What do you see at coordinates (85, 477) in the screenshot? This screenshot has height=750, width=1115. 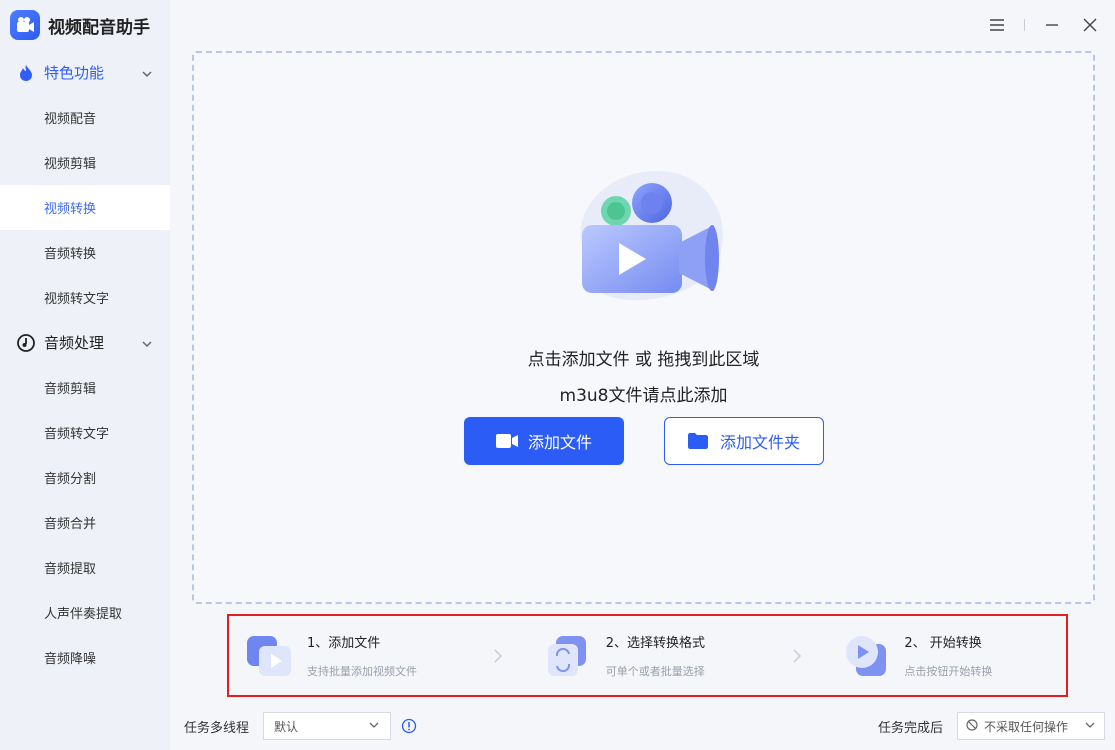 I see `sidebar-item-audio-split: 音频分割` at bounding box center [85, 477].